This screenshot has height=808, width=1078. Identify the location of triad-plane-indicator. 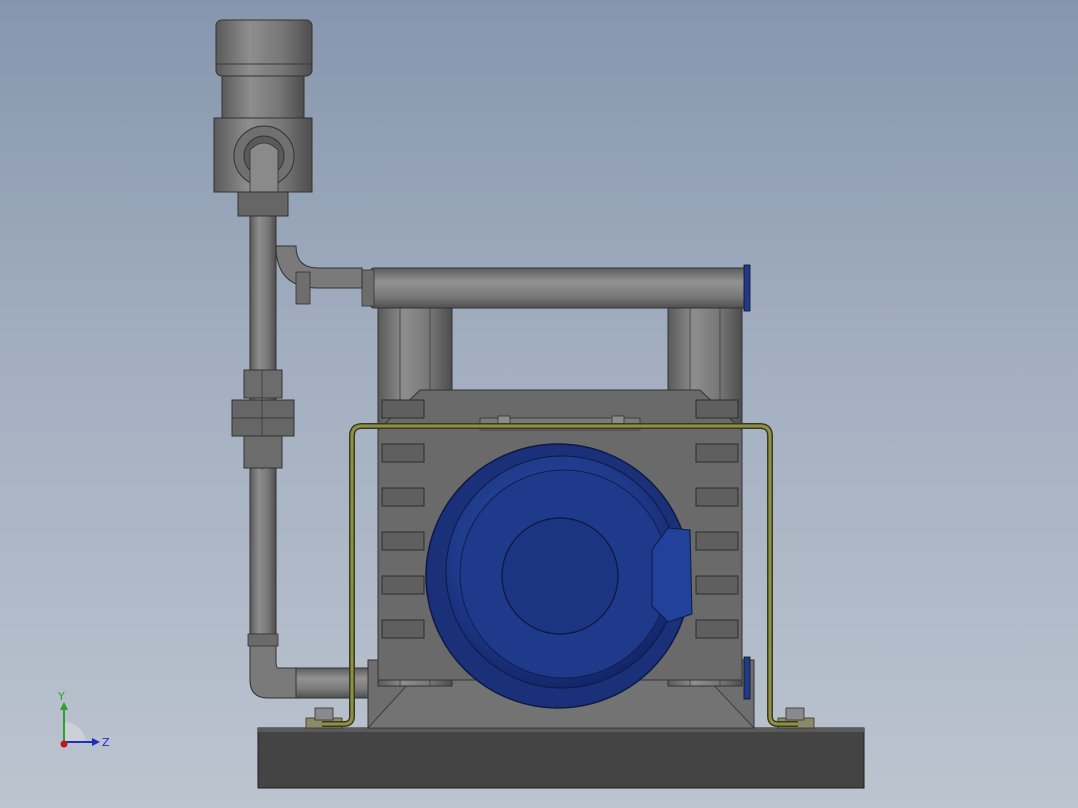
(75, 731).